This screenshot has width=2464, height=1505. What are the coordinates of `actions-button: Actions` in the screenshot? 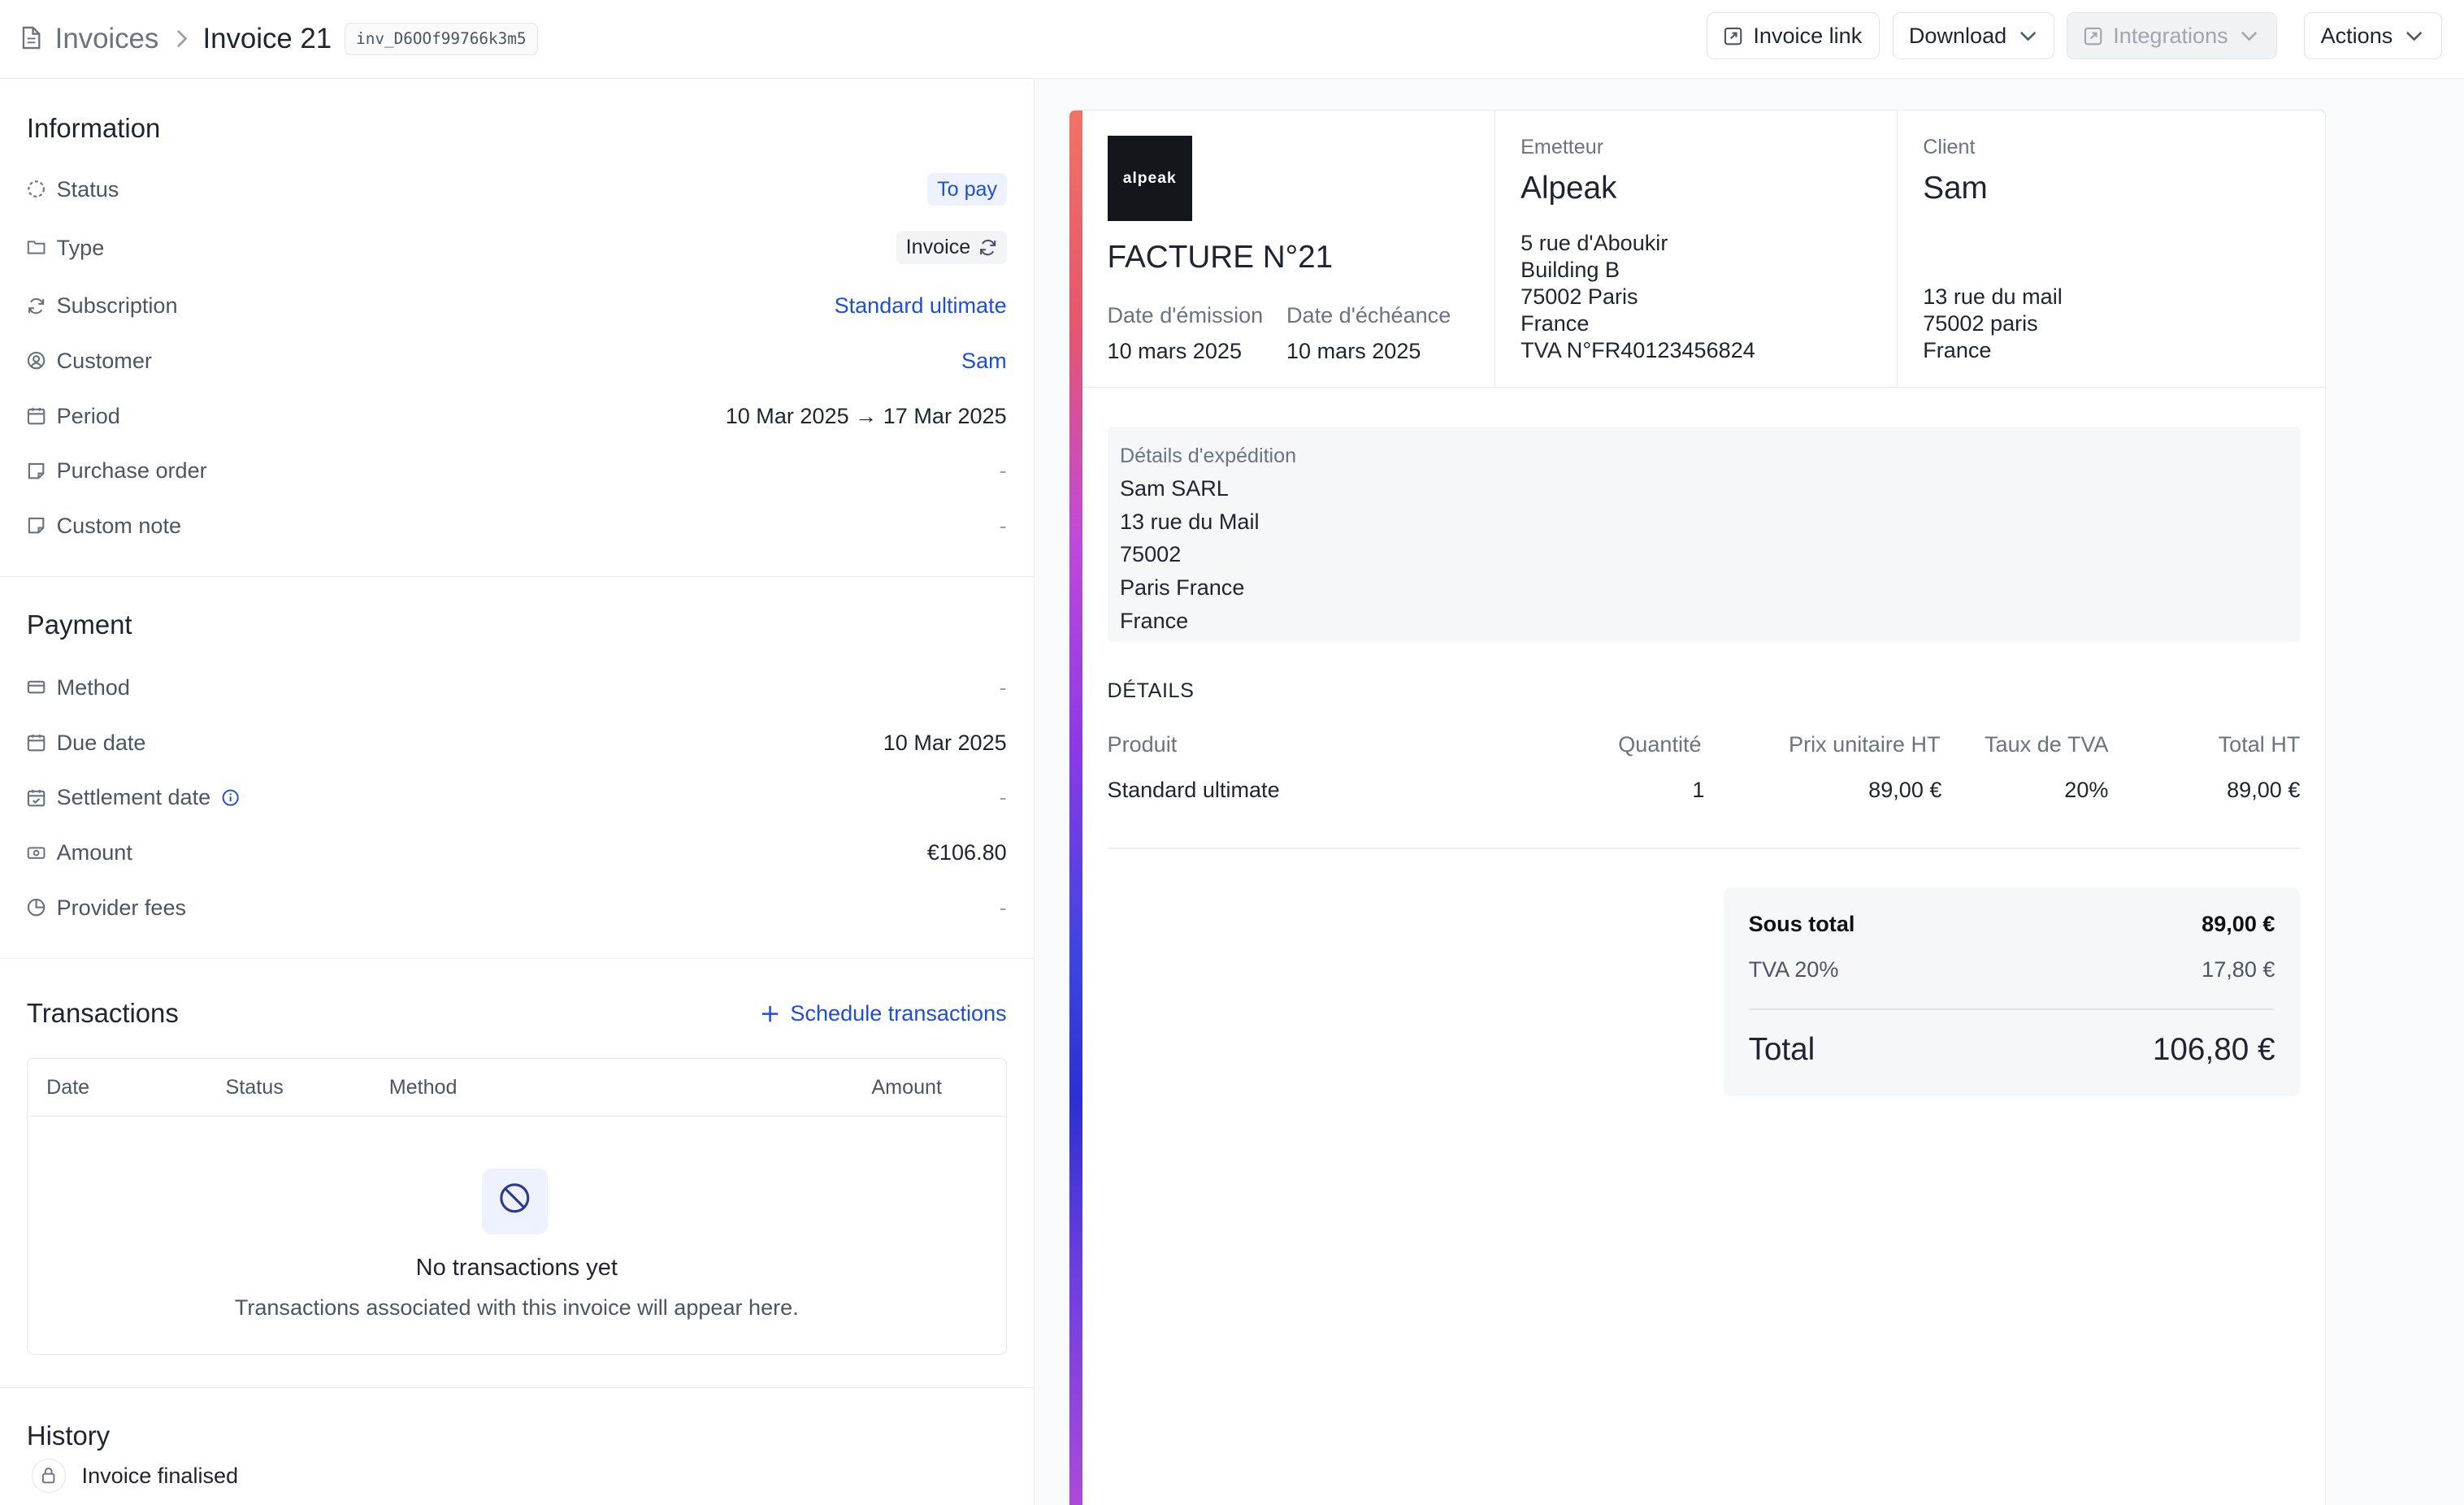 It's located at (2373, 36).